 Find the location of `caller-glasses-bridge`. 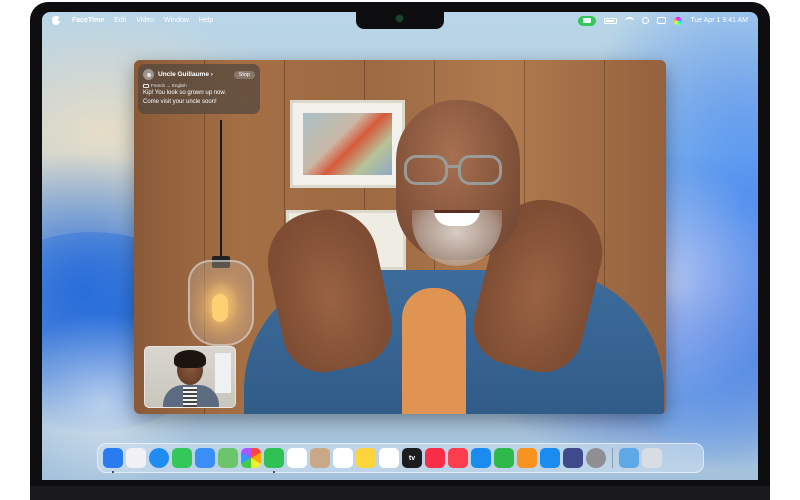

caller-glasses-bridge is located at coordinates (453, 166).